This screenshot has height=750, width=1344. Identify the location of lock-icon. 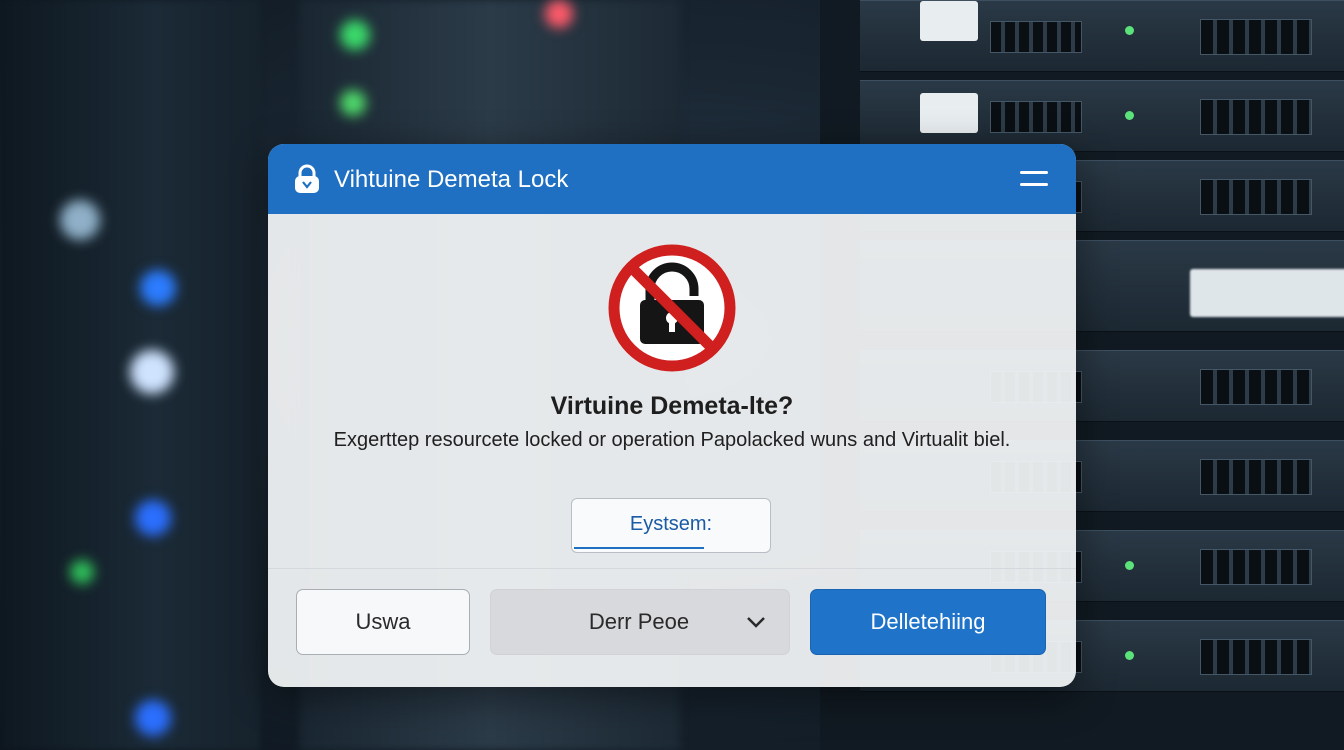
(307, 178).